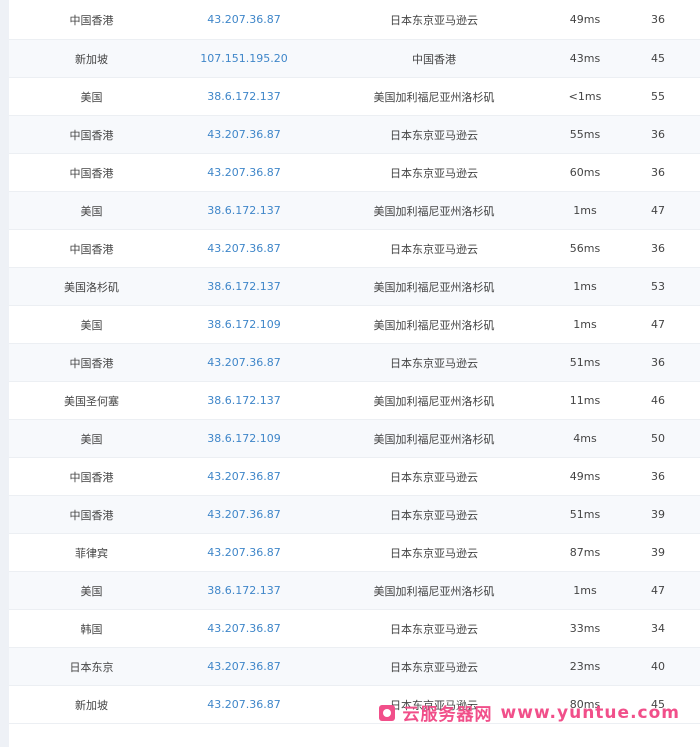 This screenshot has height=747, width=700. Describe the element at coordinates (91, 667) in the screenshot. I see `location-cell: 日本东京` at that location.